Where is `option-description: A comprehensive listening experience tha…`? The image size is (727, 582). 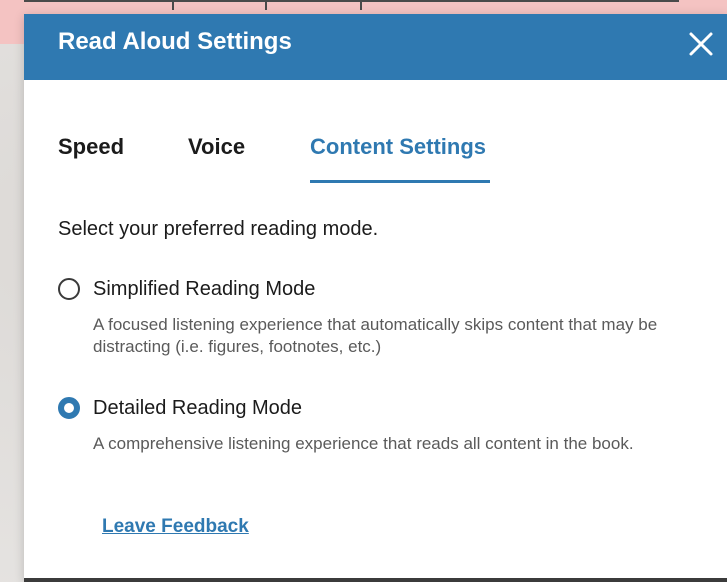 option-description: A comprehensive listening experience tha… is located at coordinates (363, 443).